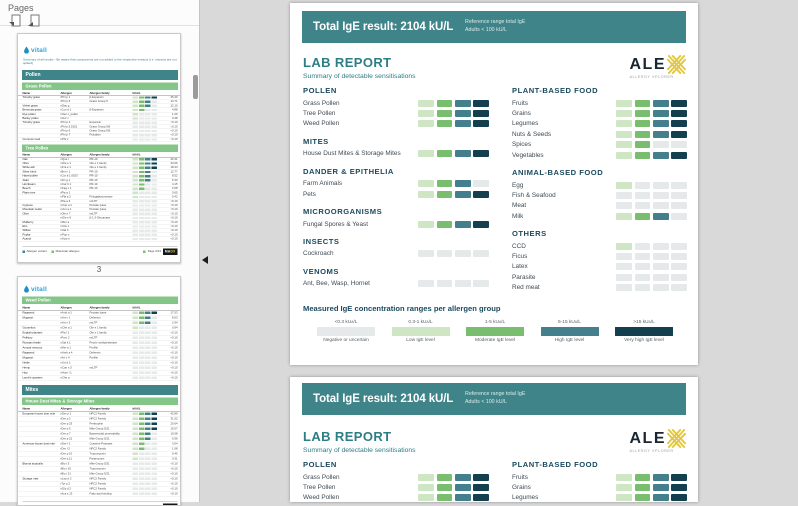 The height and width of the screenshot is (506, 798). I want to click on allergen-group-title: PLANT-BASED FOOD, so click(599, 90).